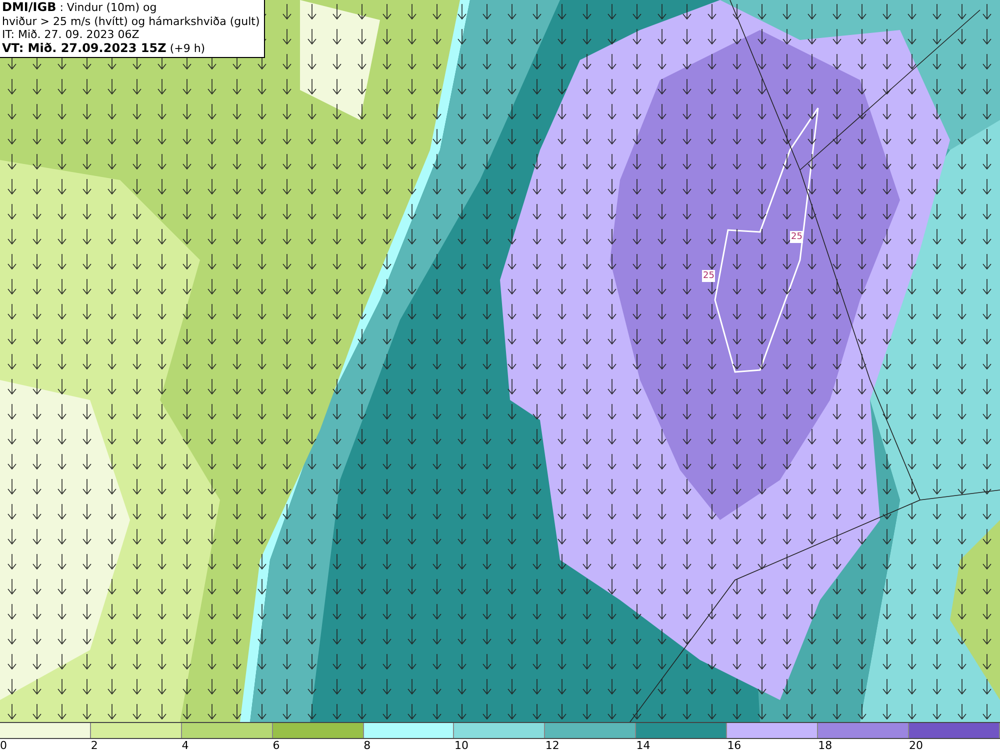  What do you see at coordinates (461, 745) in the screenshot?
I see `legend-tick-label: 10` at bounding box center [461, 745].